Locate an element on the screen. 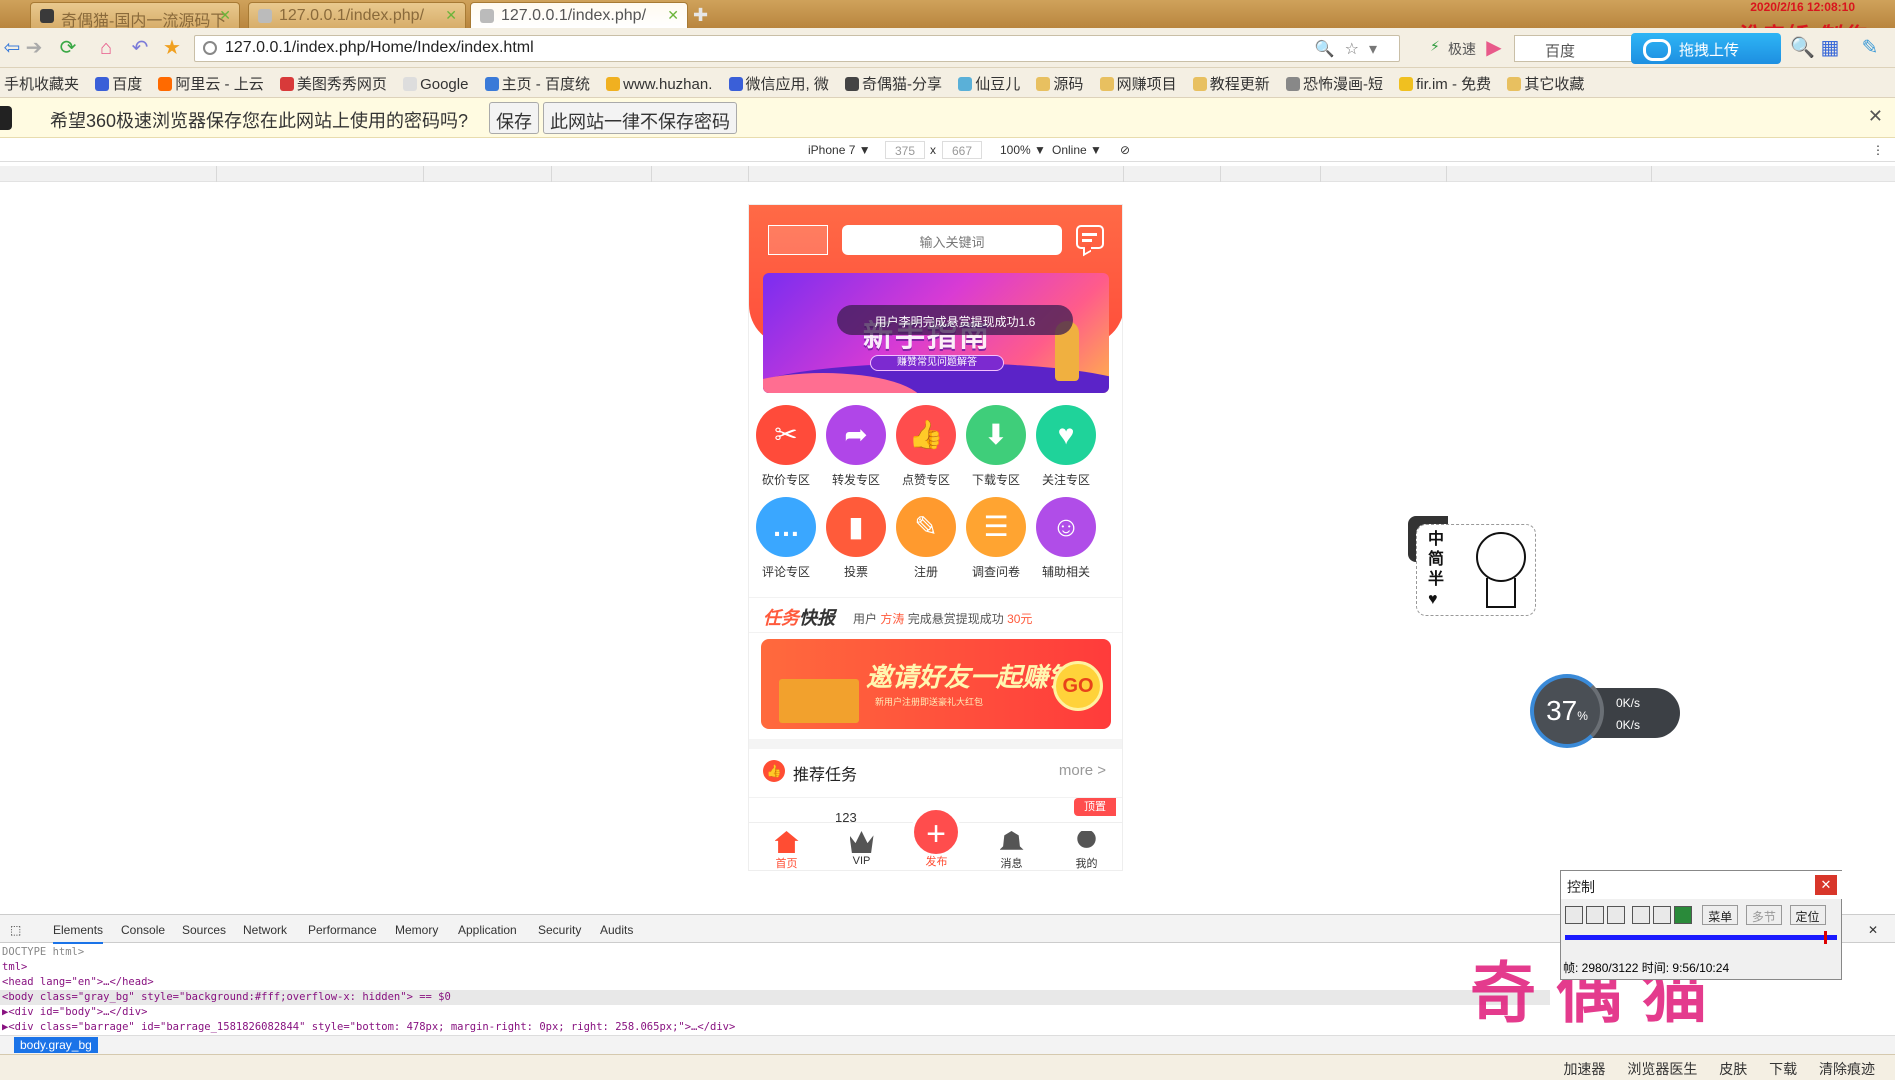  tab-elements: Elements is located at coordinates (78, 933).